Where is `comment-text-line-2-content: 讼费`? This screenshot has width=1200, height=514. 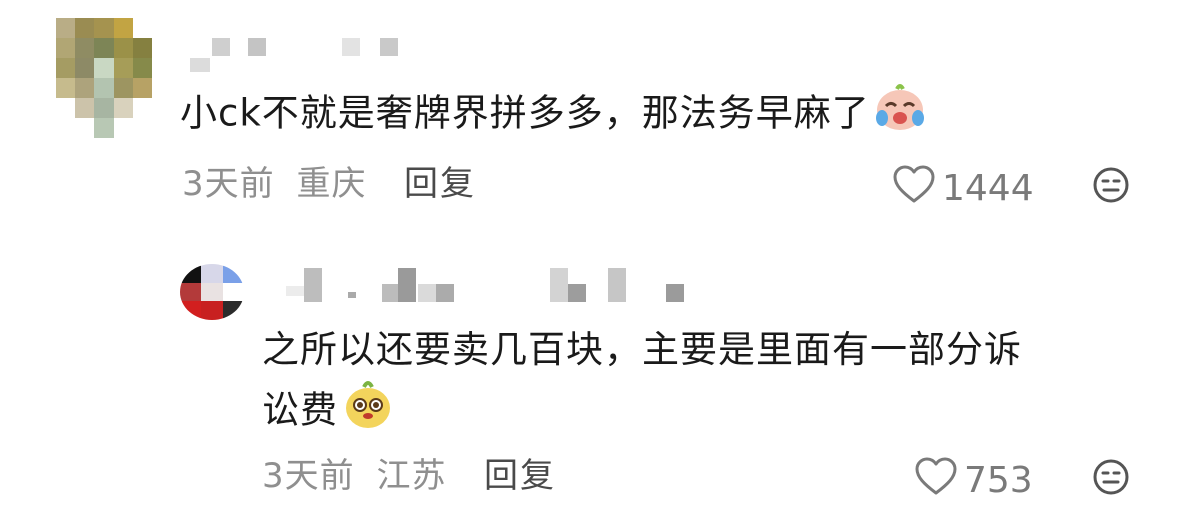 comment-text-line-2-content: 讼费 is located at coordinates (300, 410).